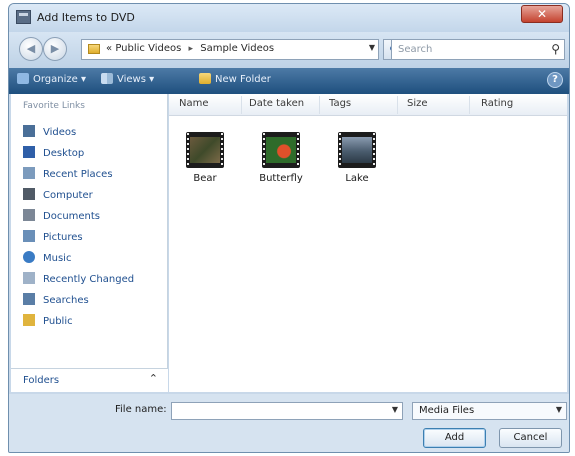 This screenshot has width=575, height=456. What do you see at coordinates (29, 278) in the screenshot?
I see `recently-changed-icon` at bounding box center [29, 278].